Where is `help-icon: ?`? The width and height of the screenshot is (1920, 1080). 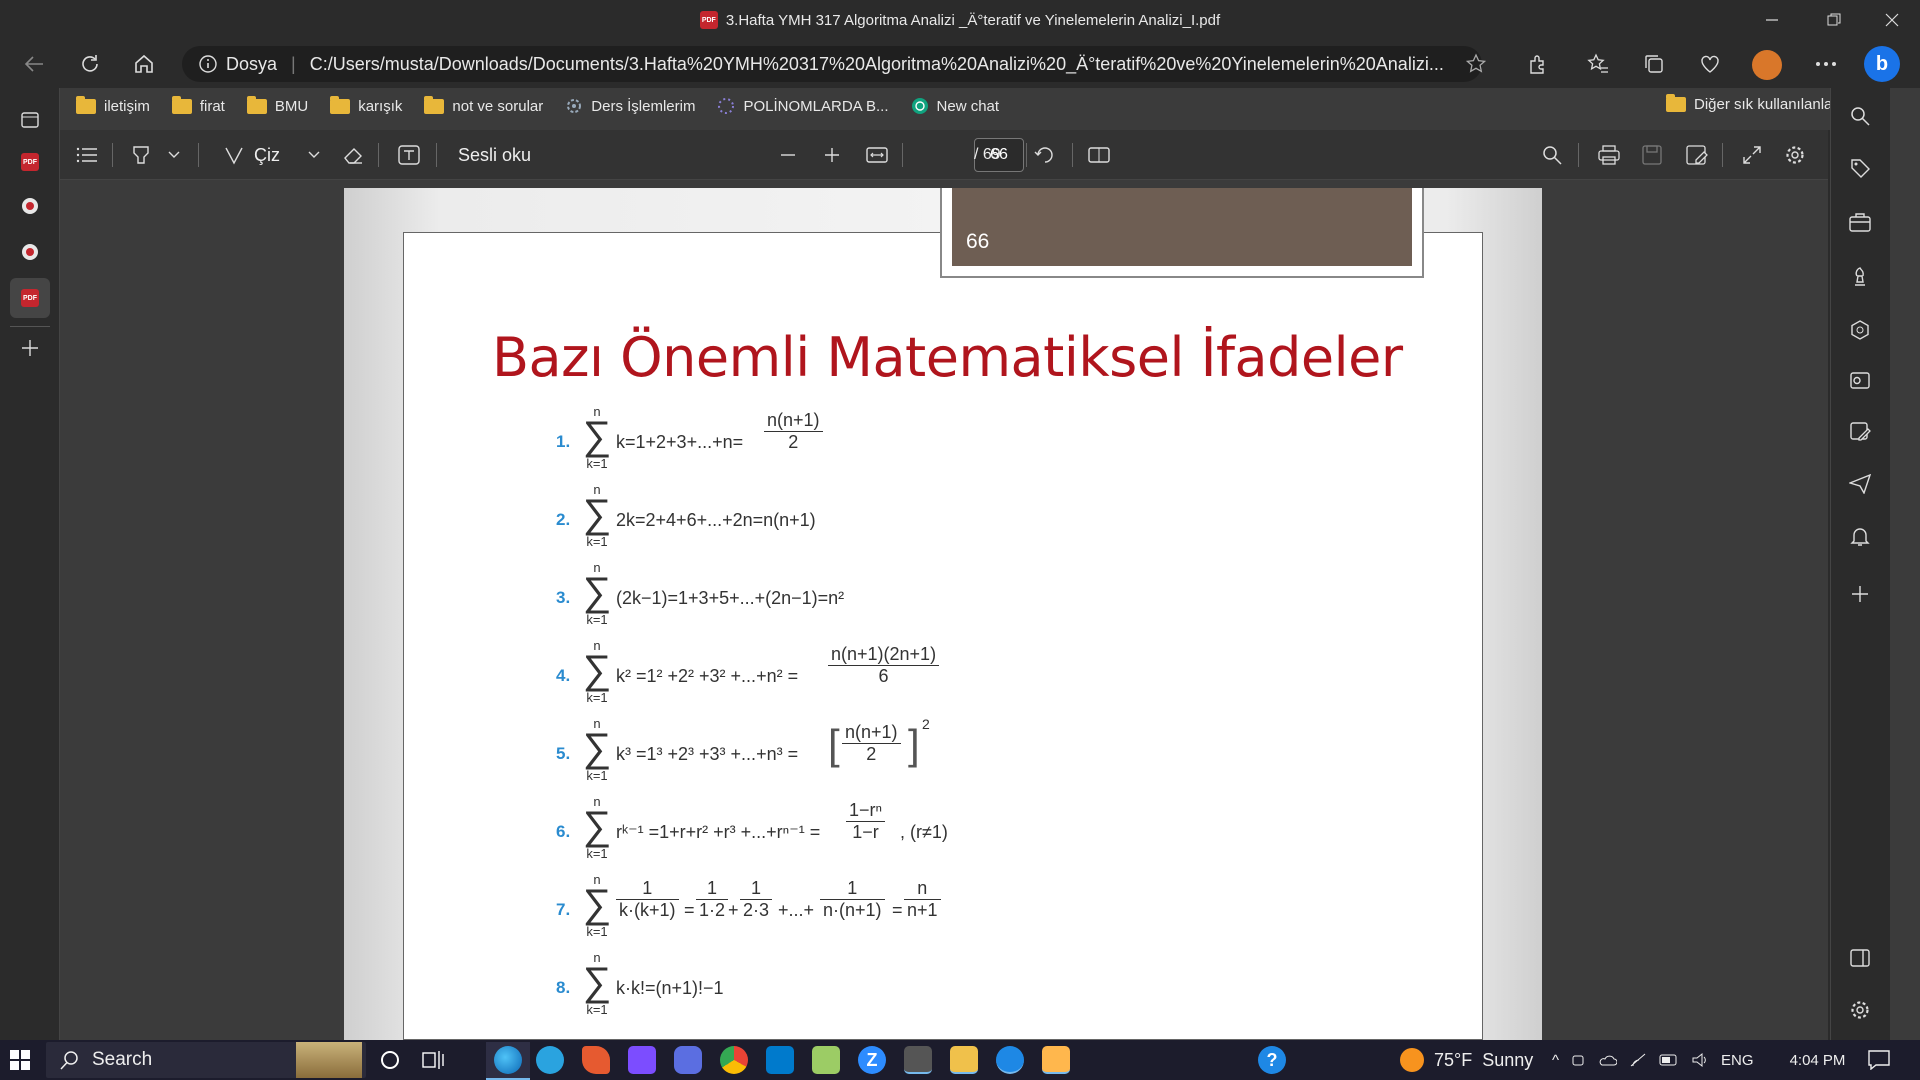 help-icon: ? is located at coordinates (1272, 1060).